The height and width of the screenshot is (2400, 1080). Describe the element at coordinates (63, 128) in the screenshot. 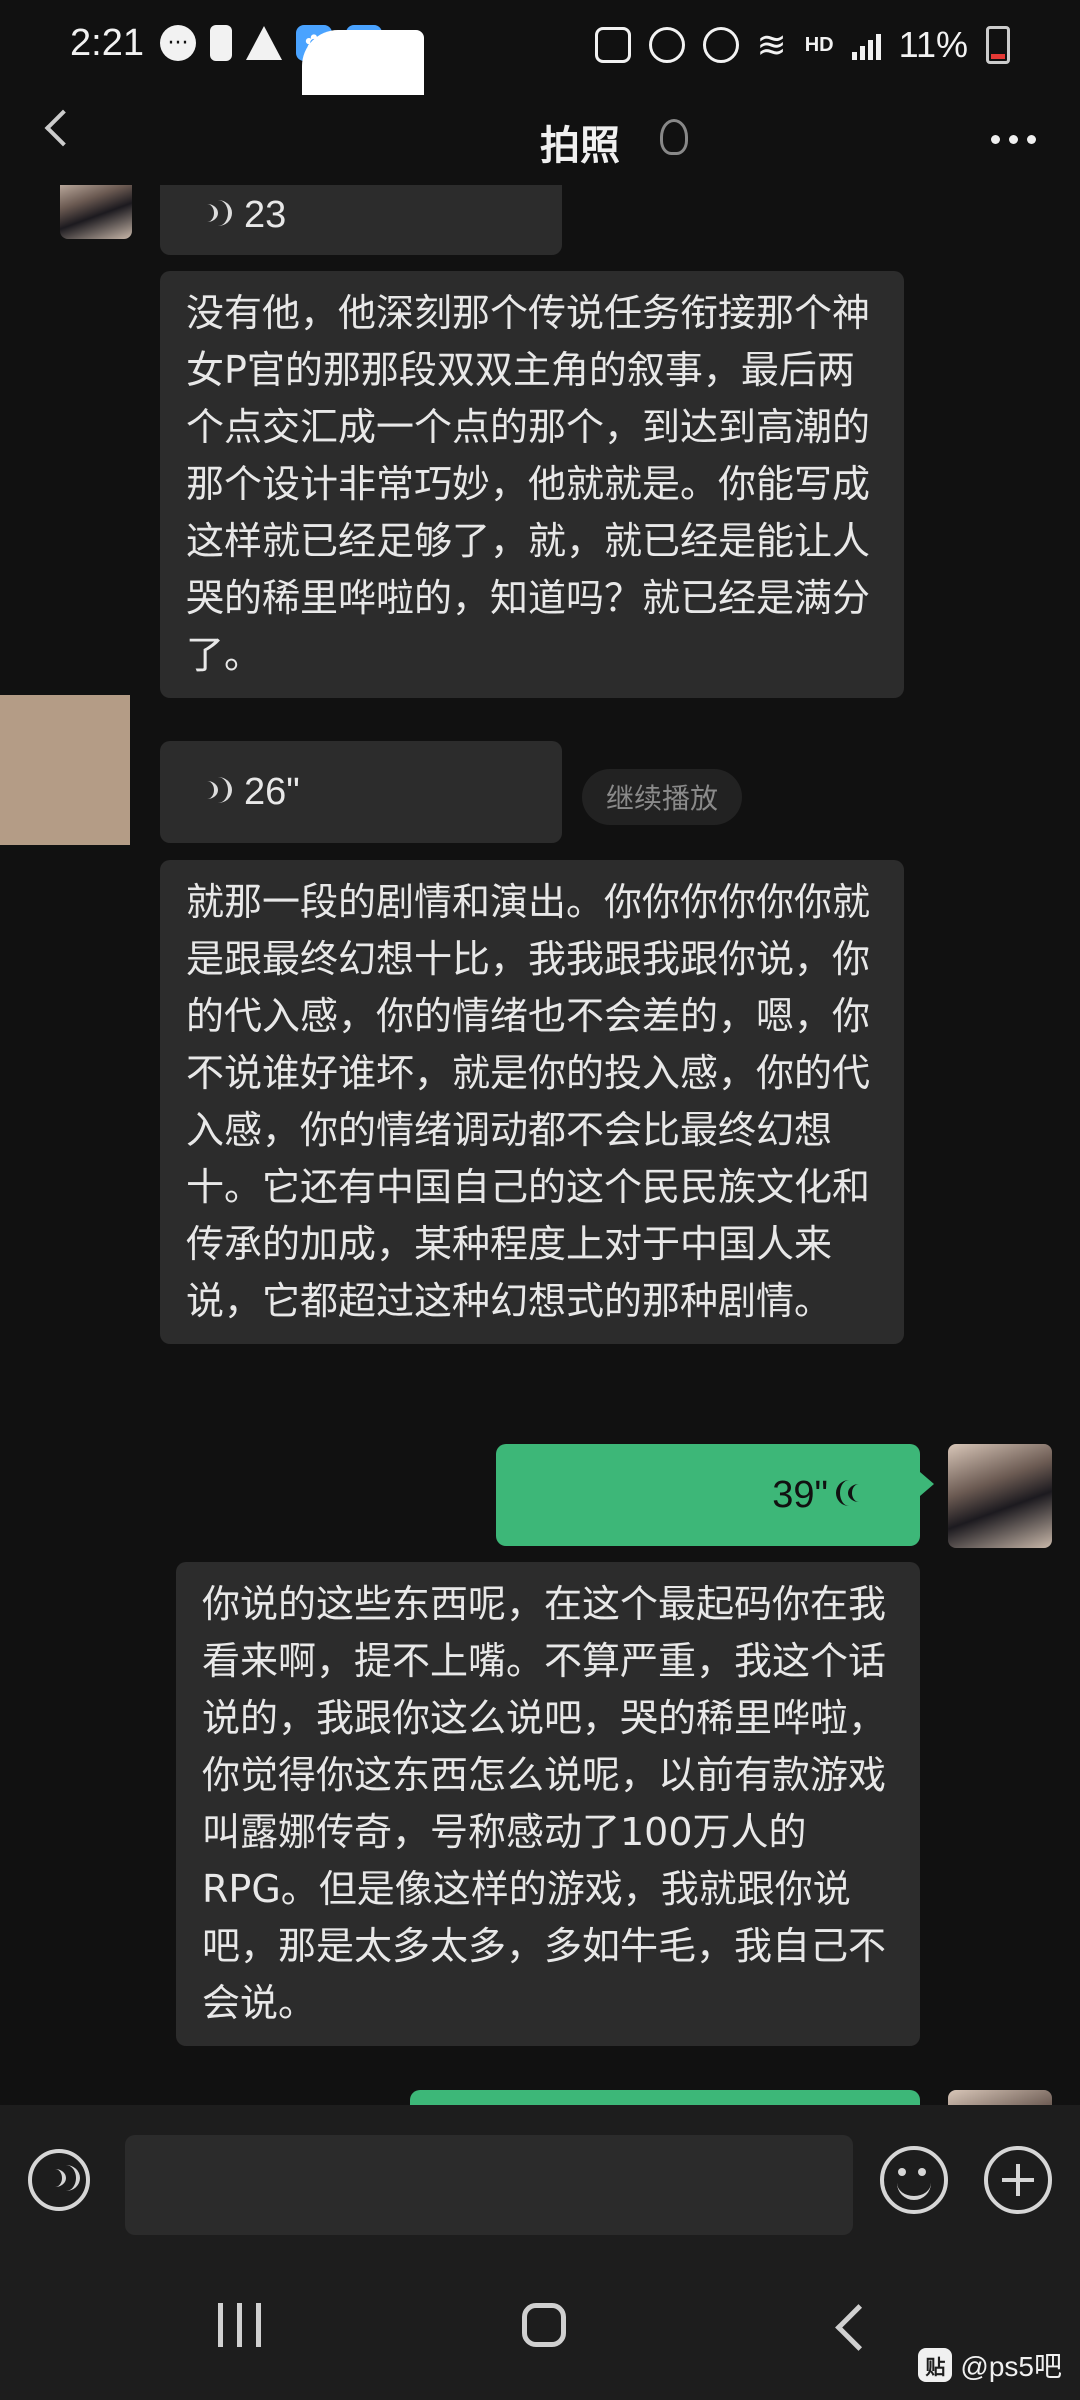

I see `back-arrow-icon` at that location.